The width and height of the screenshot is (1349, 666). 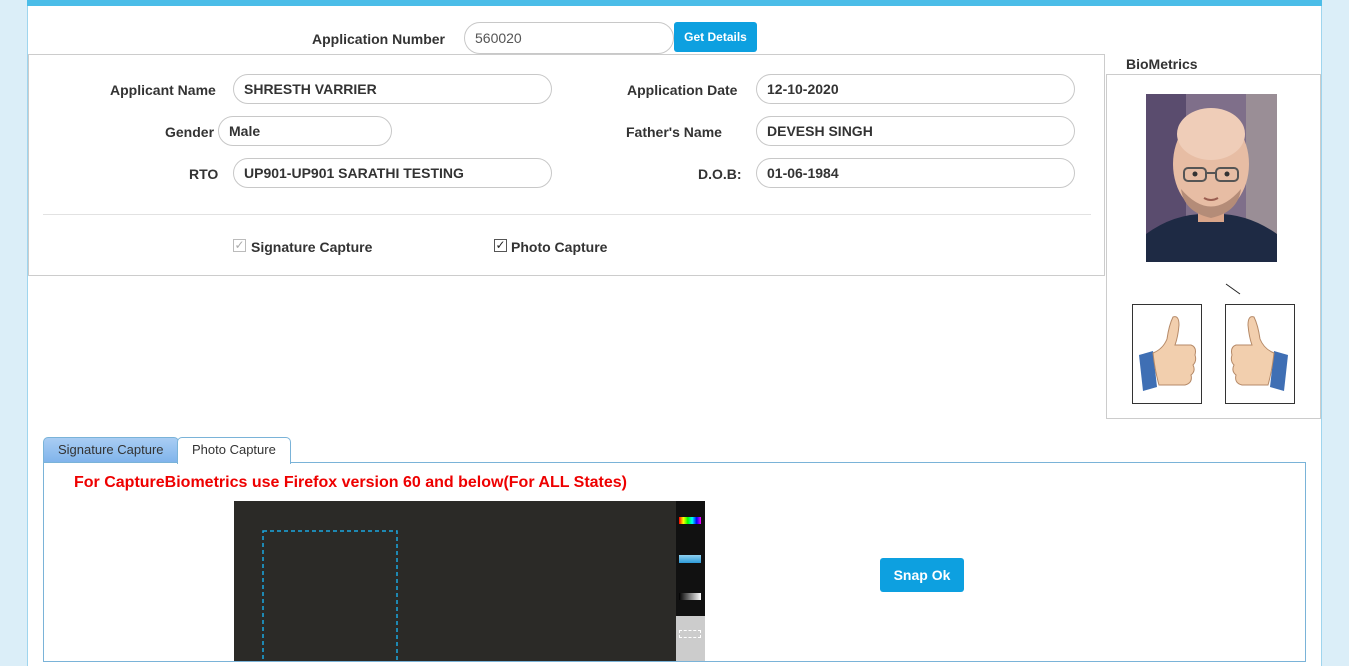 I want to click on left-thumb-box, so click(x=1167, y=354).